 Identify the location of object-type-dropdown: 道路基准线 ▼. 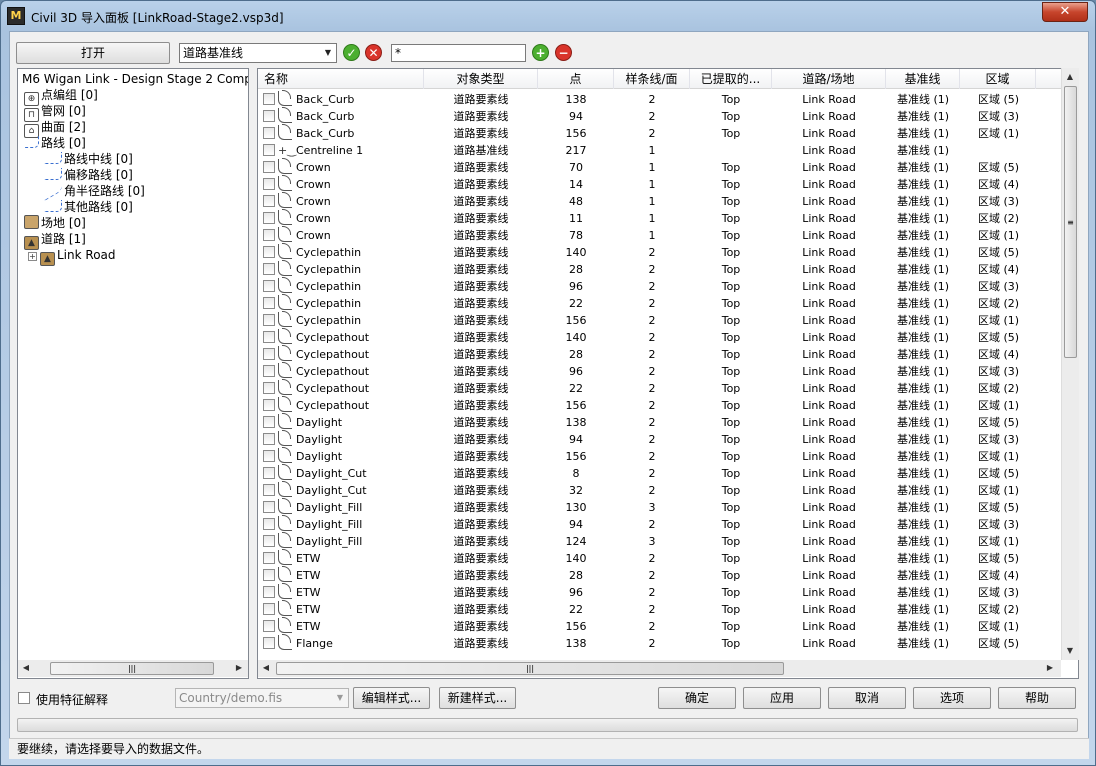
(258, 53).